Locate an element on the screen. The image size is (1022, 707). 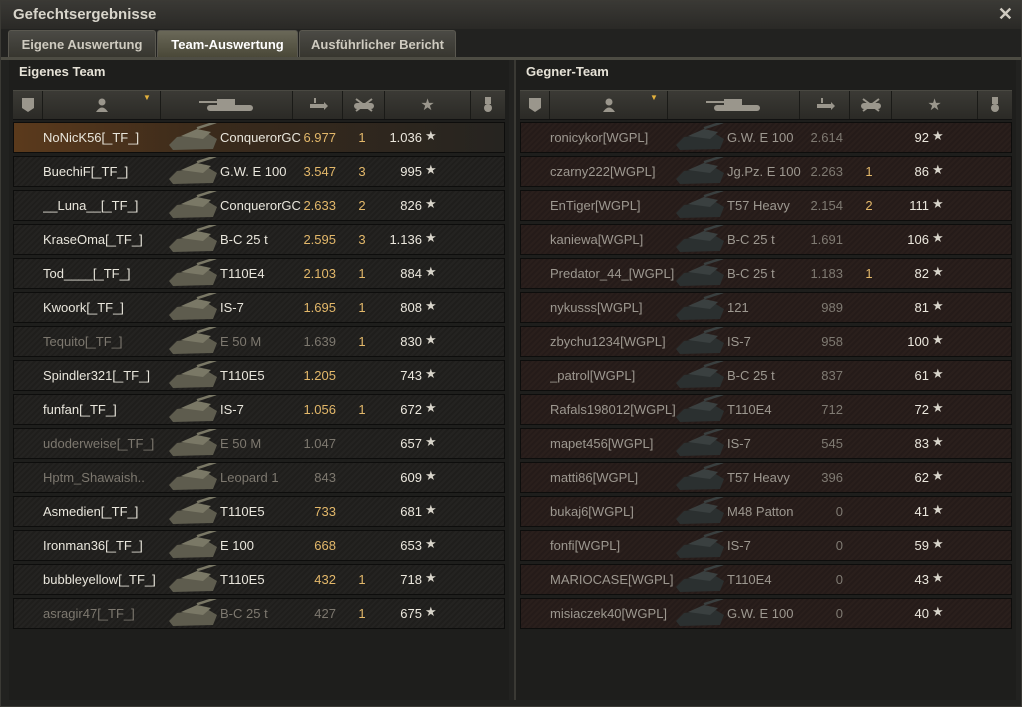
table-row: funfan[_TF_] IS-7 1.056 1 672 ★ is located at coordinates (259, 408).